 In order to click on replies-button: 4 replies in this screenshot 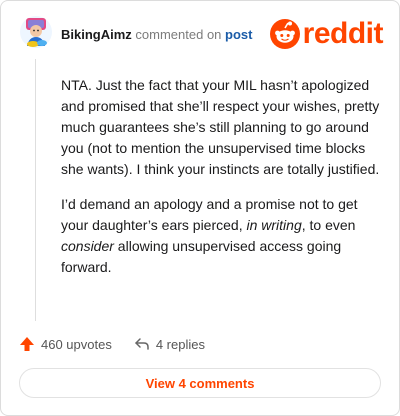, I will do `click(169, 344)`.